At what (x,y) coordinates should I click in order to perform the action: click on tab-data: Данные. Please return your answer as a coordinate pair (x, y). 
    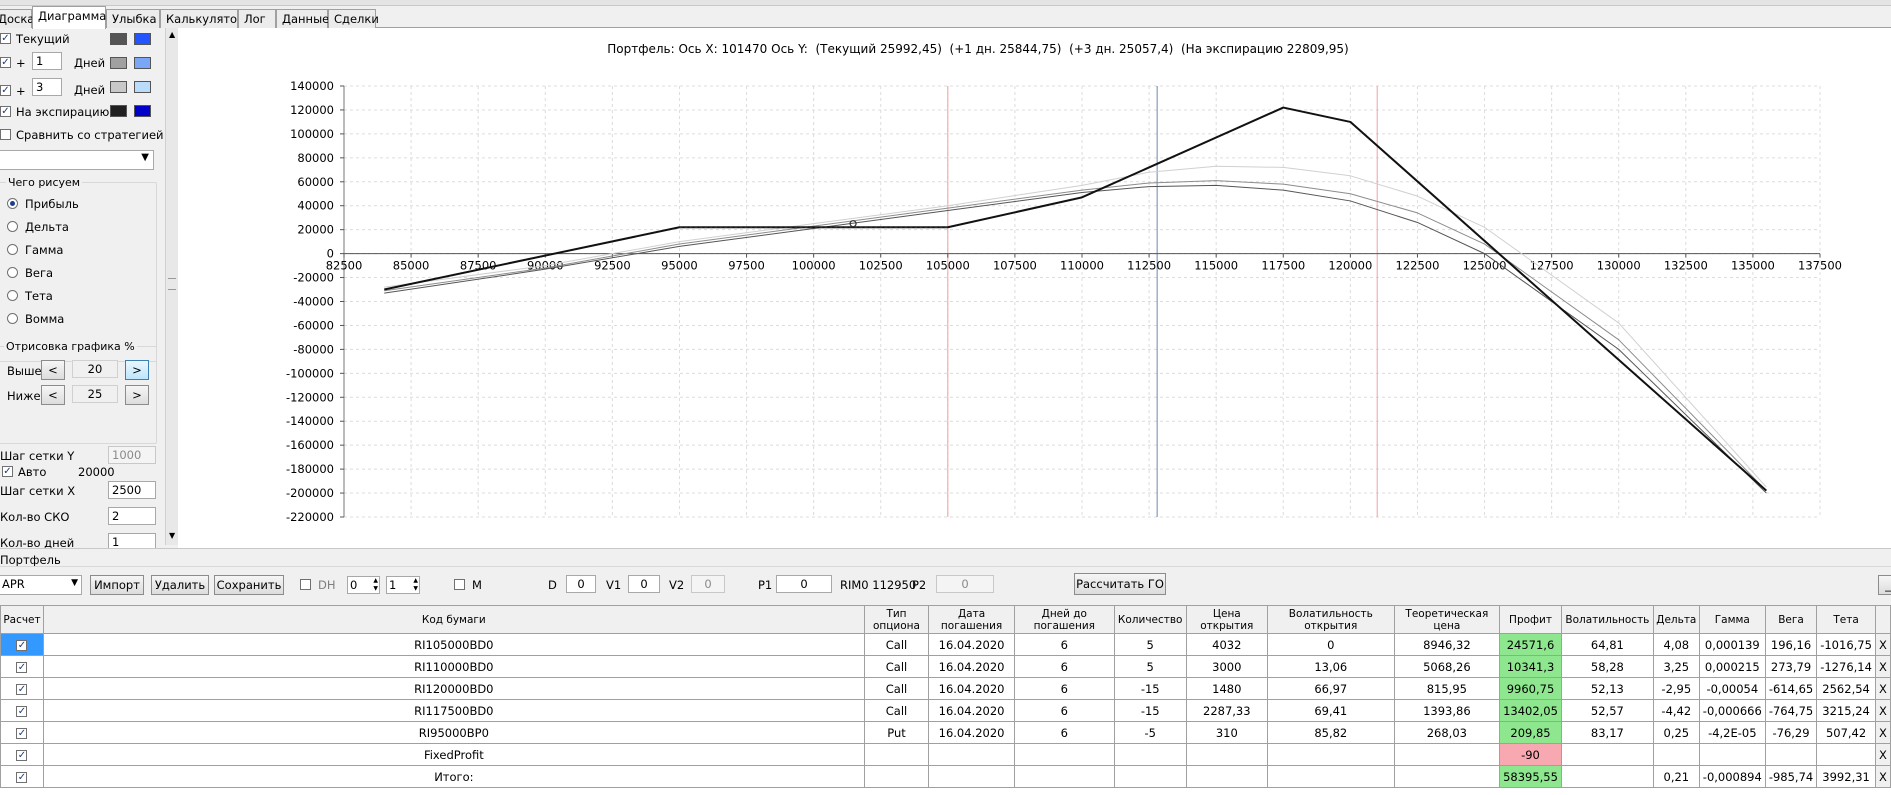
    Looking at the image, I should click on (302, 18).